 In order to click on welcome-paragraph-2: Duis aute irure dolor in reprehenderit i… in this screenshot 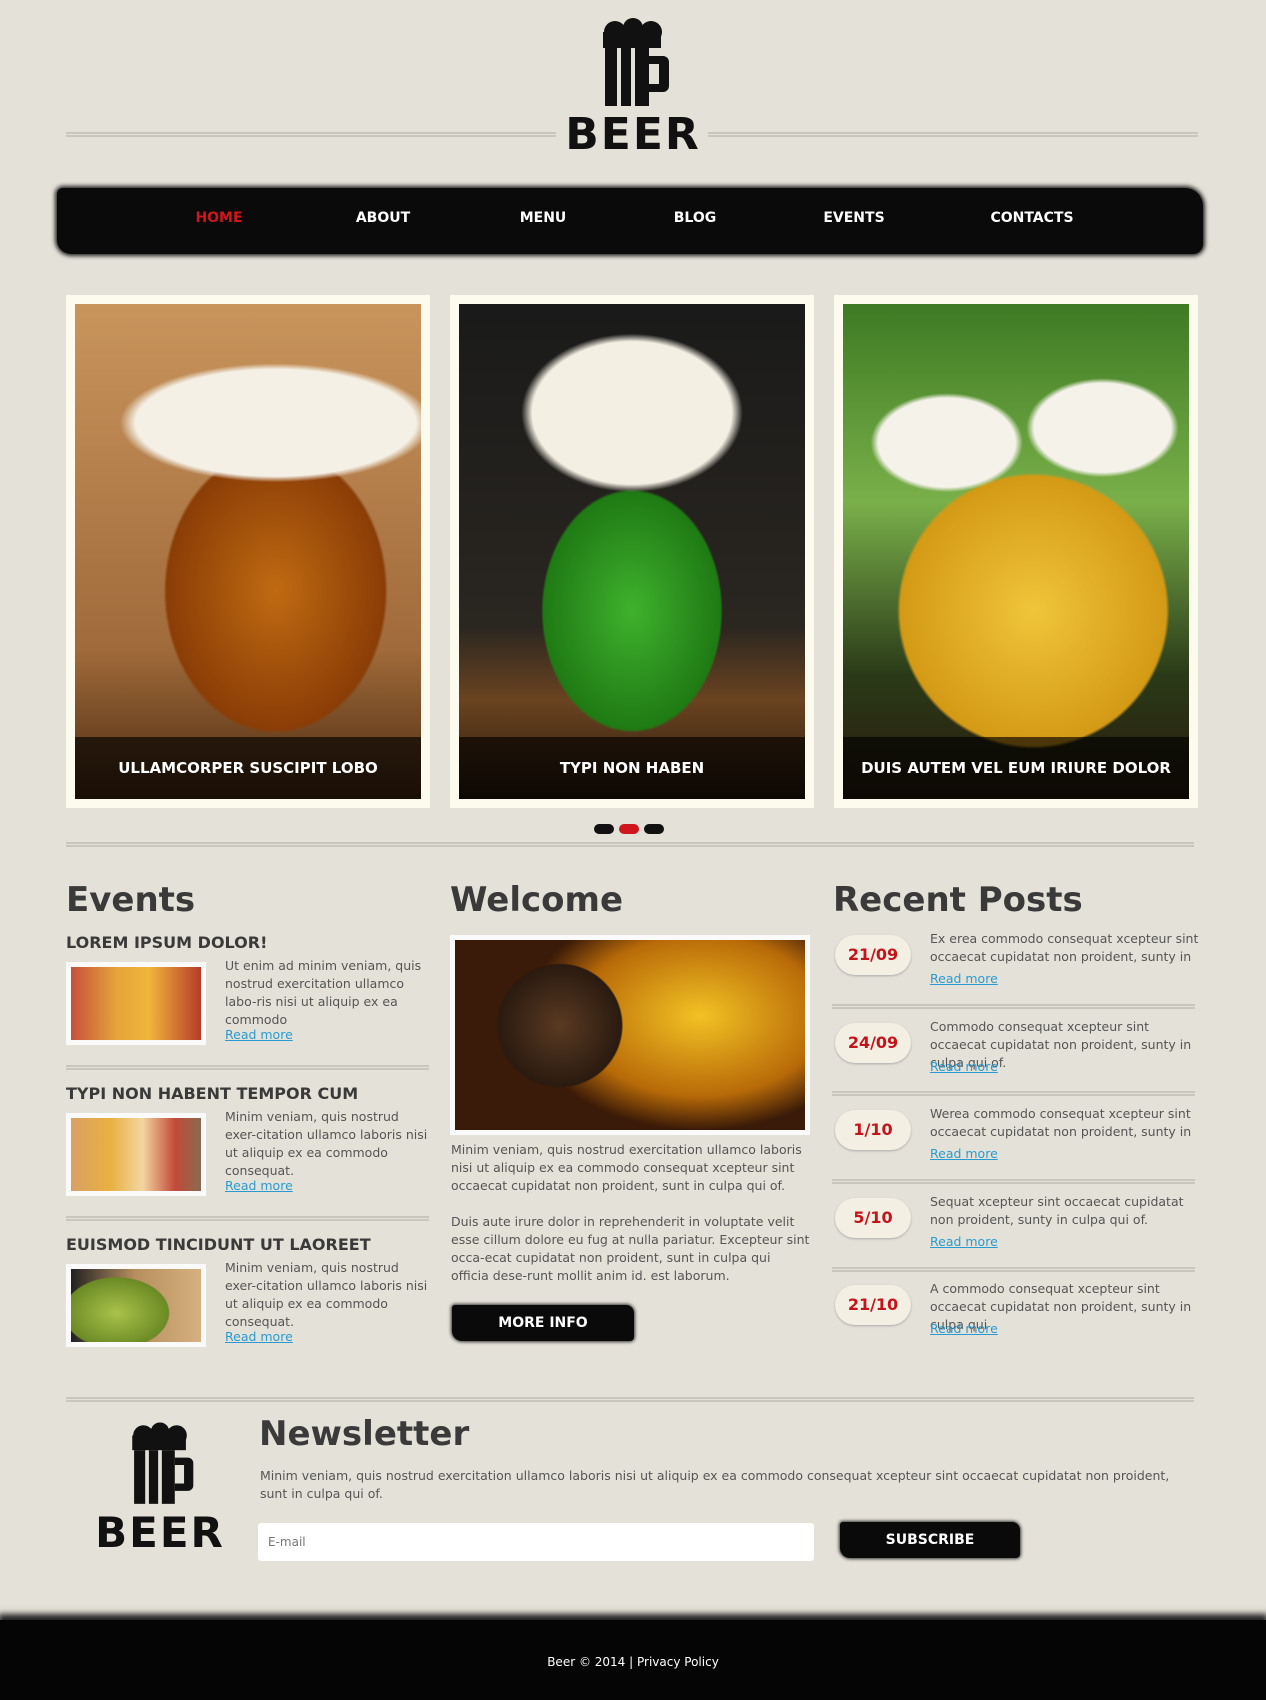, I will do `click(630, 1248)`.